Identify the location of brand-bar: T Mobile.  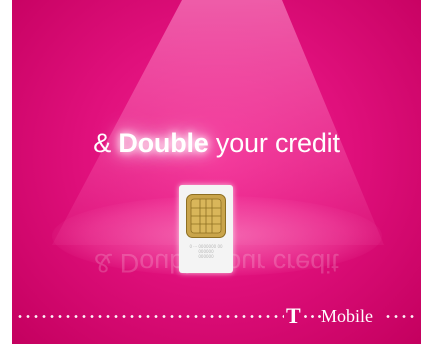
(216, 315).